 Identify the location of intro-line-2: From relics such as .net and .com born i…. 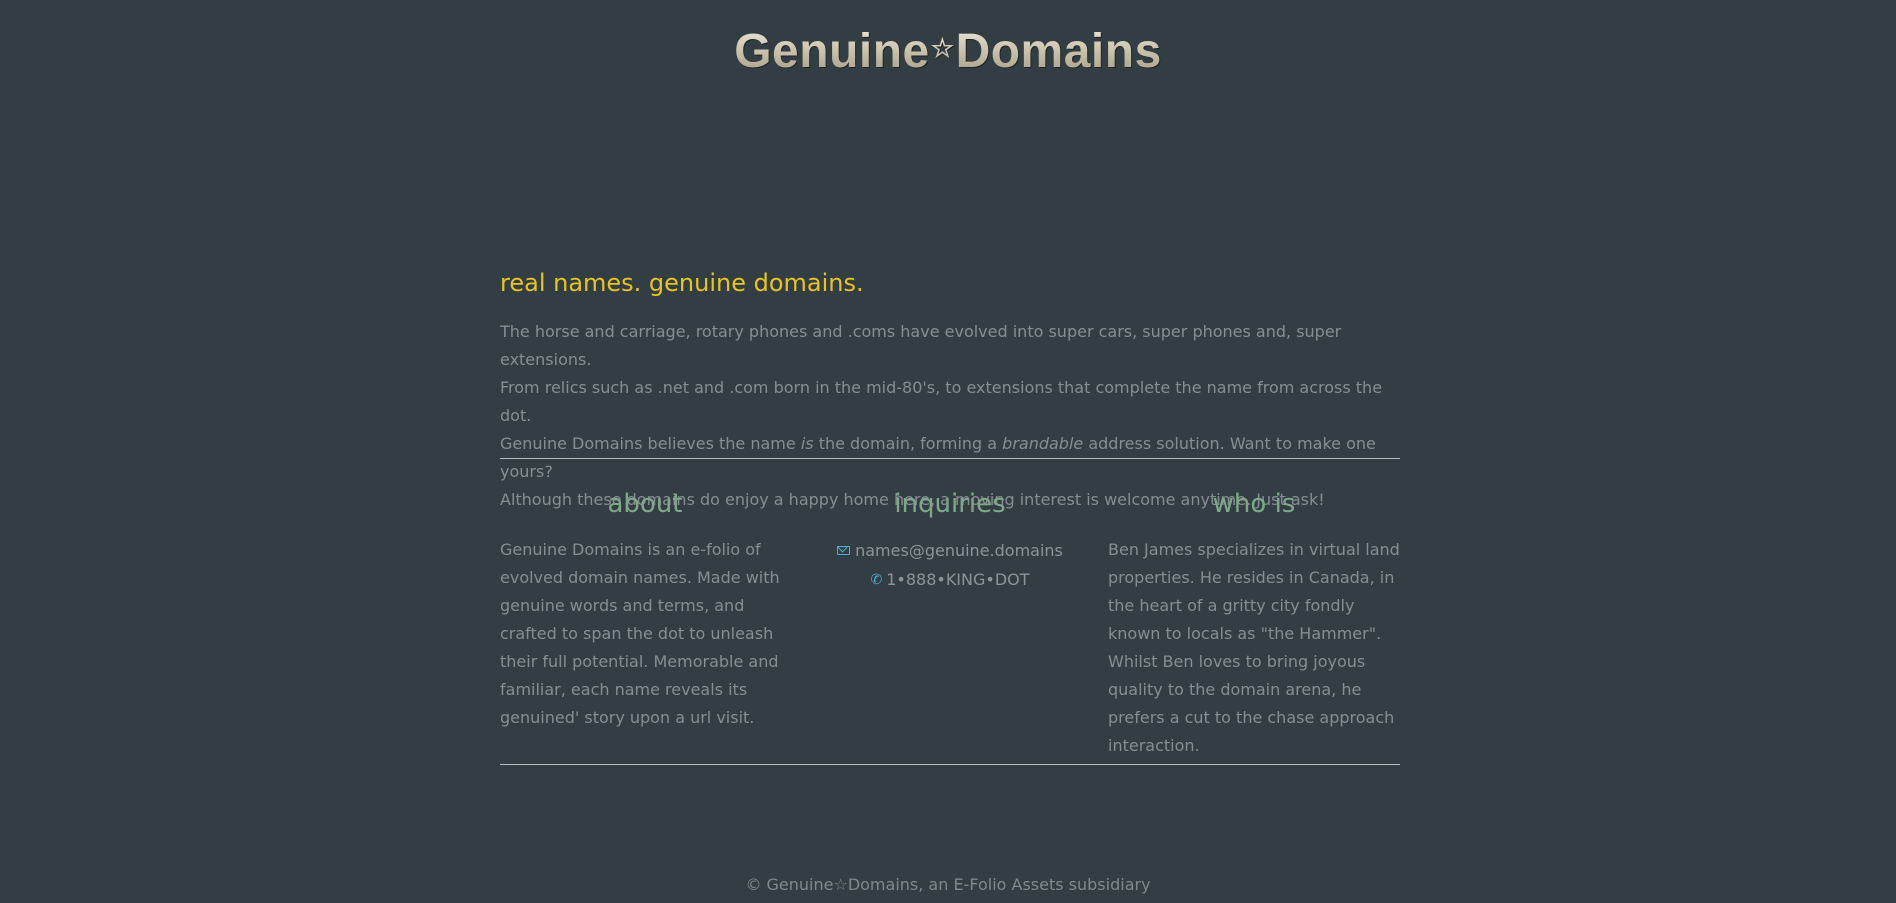
(941, 401).